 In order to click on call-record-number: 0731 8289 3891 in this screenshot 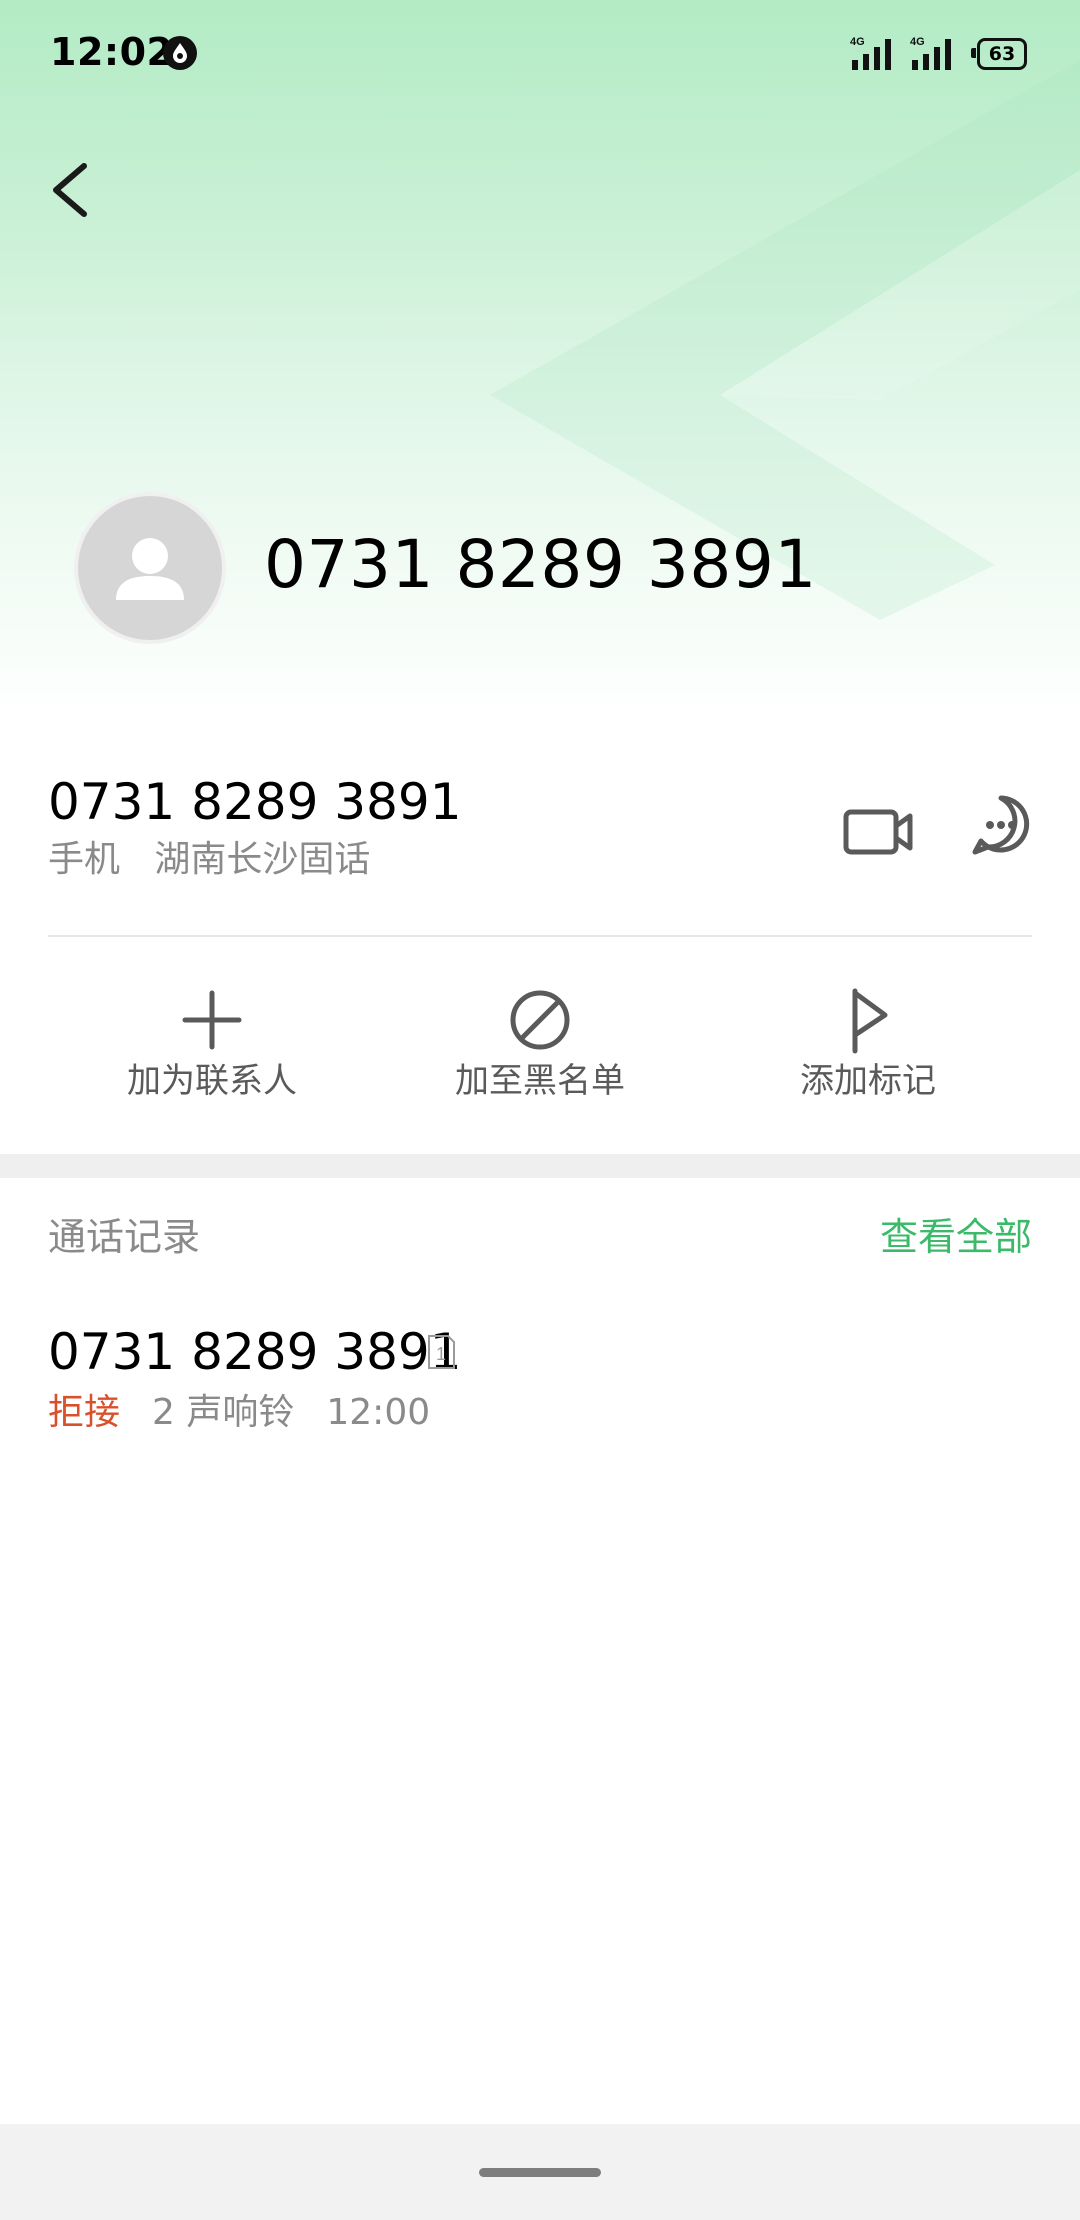, I will do `click(255, 1352)`.